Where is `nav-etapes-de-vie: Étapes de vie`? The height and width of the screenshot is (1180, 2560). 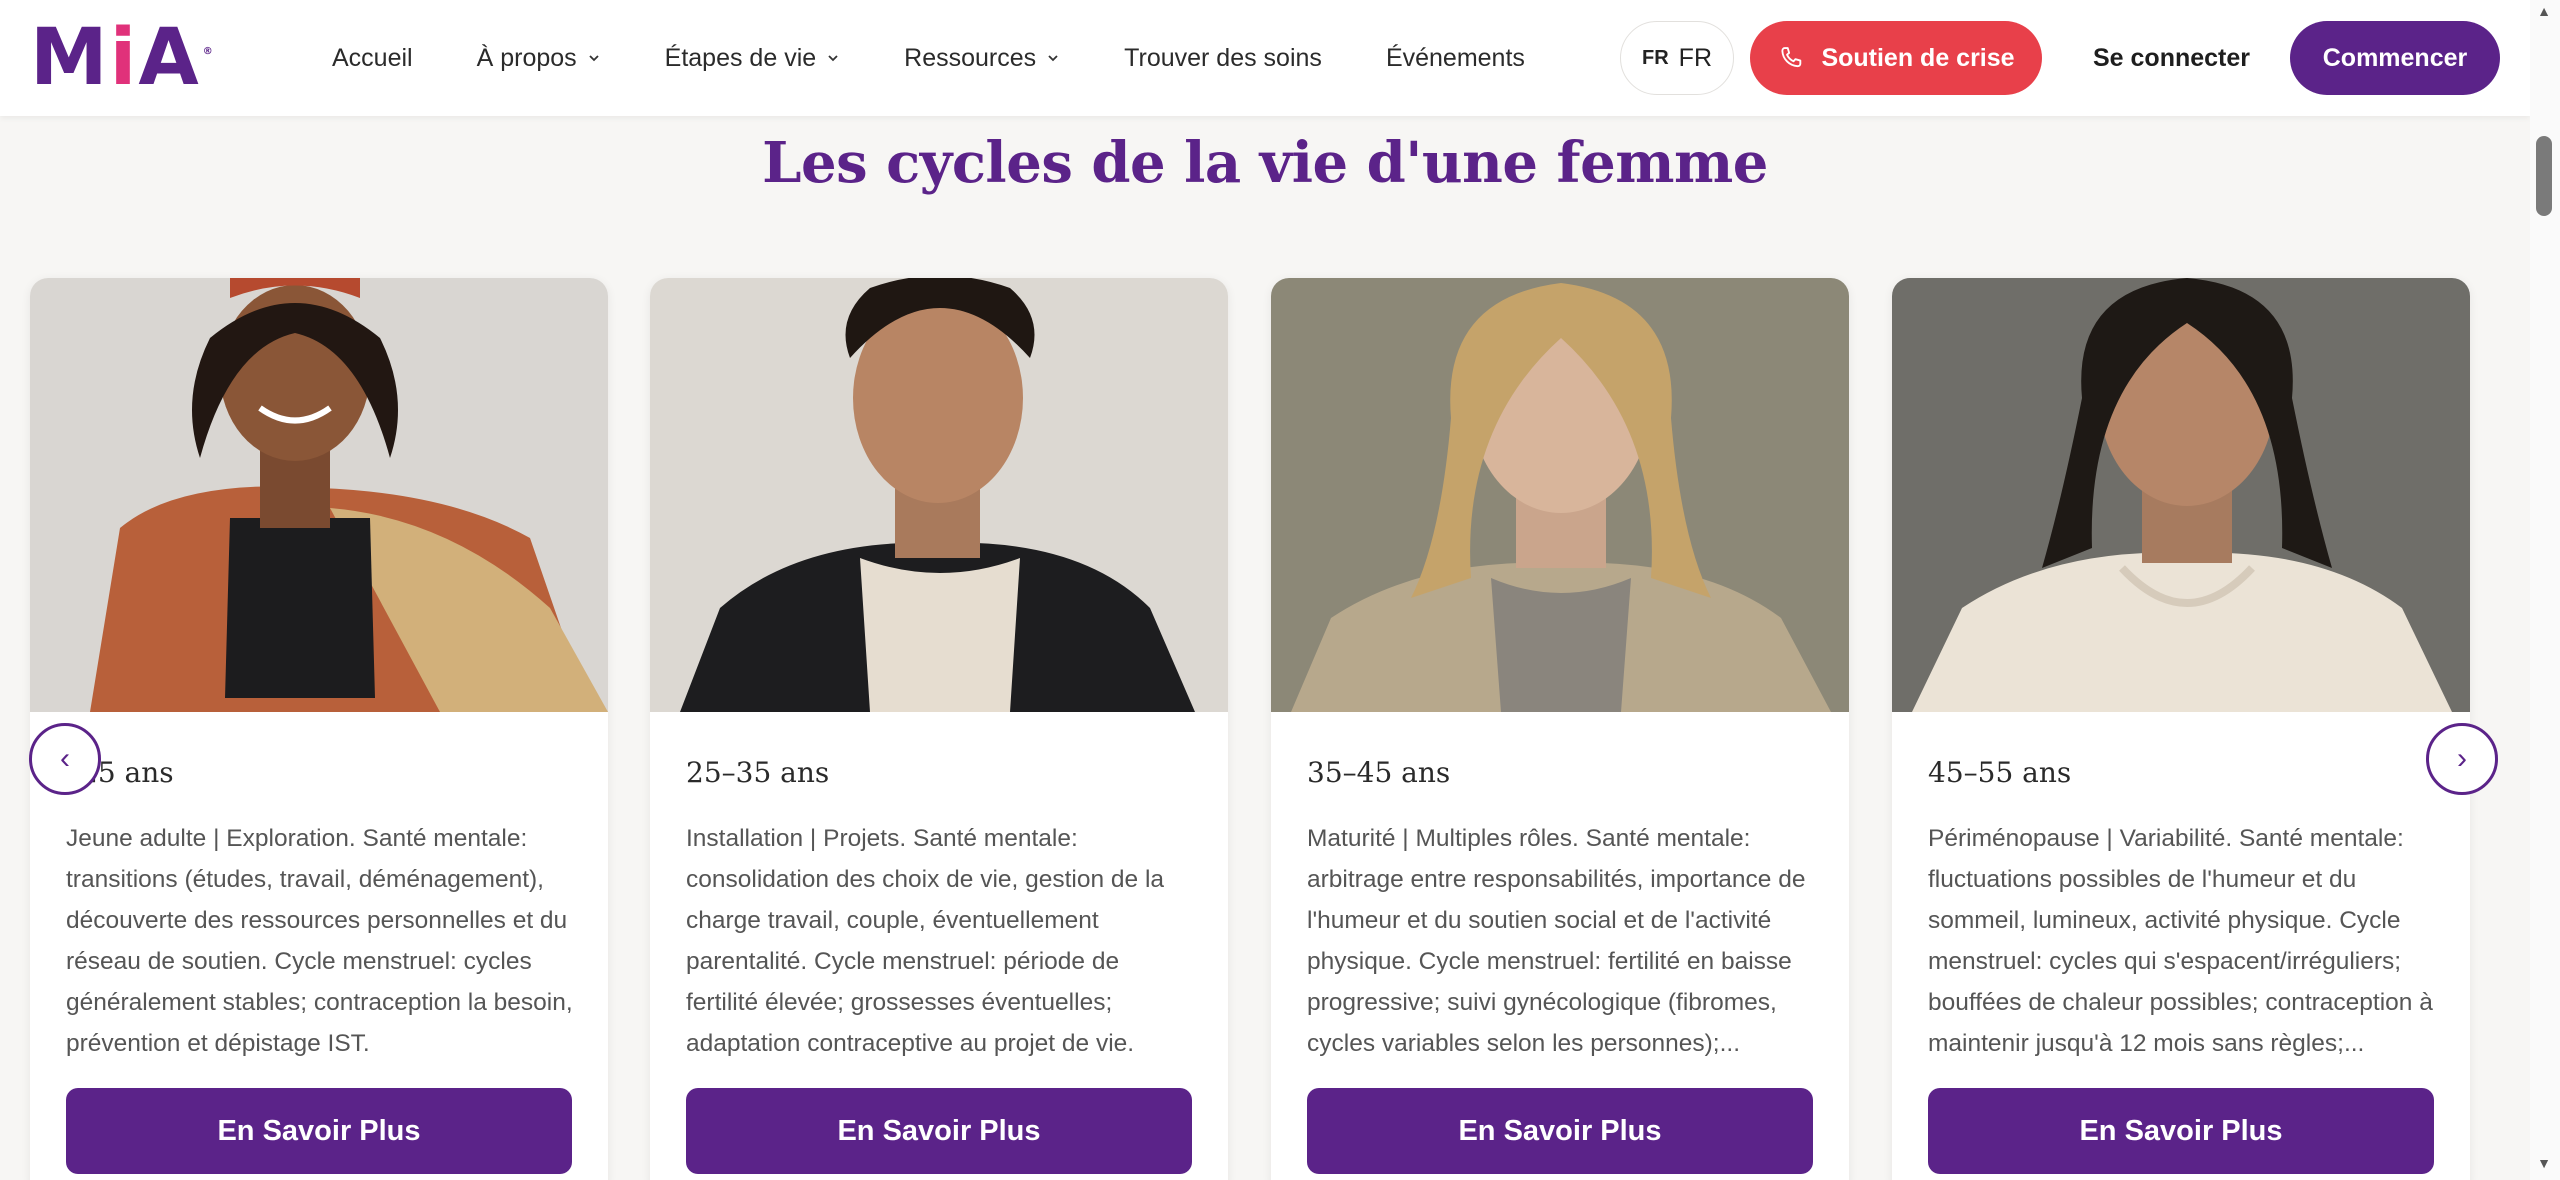
nav-etapes-de-vie: Étapes de vie is located at coordinates (753, 58).